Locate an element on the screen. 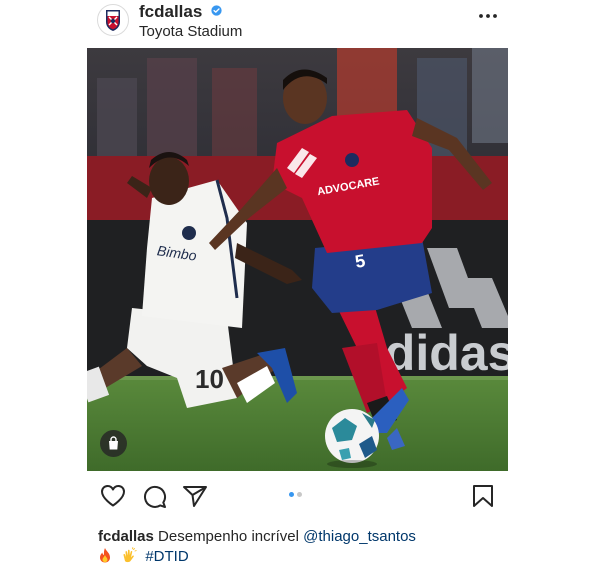 The image size is (598, 571). shopping-bag-icon is located at coordinates (113, 443).